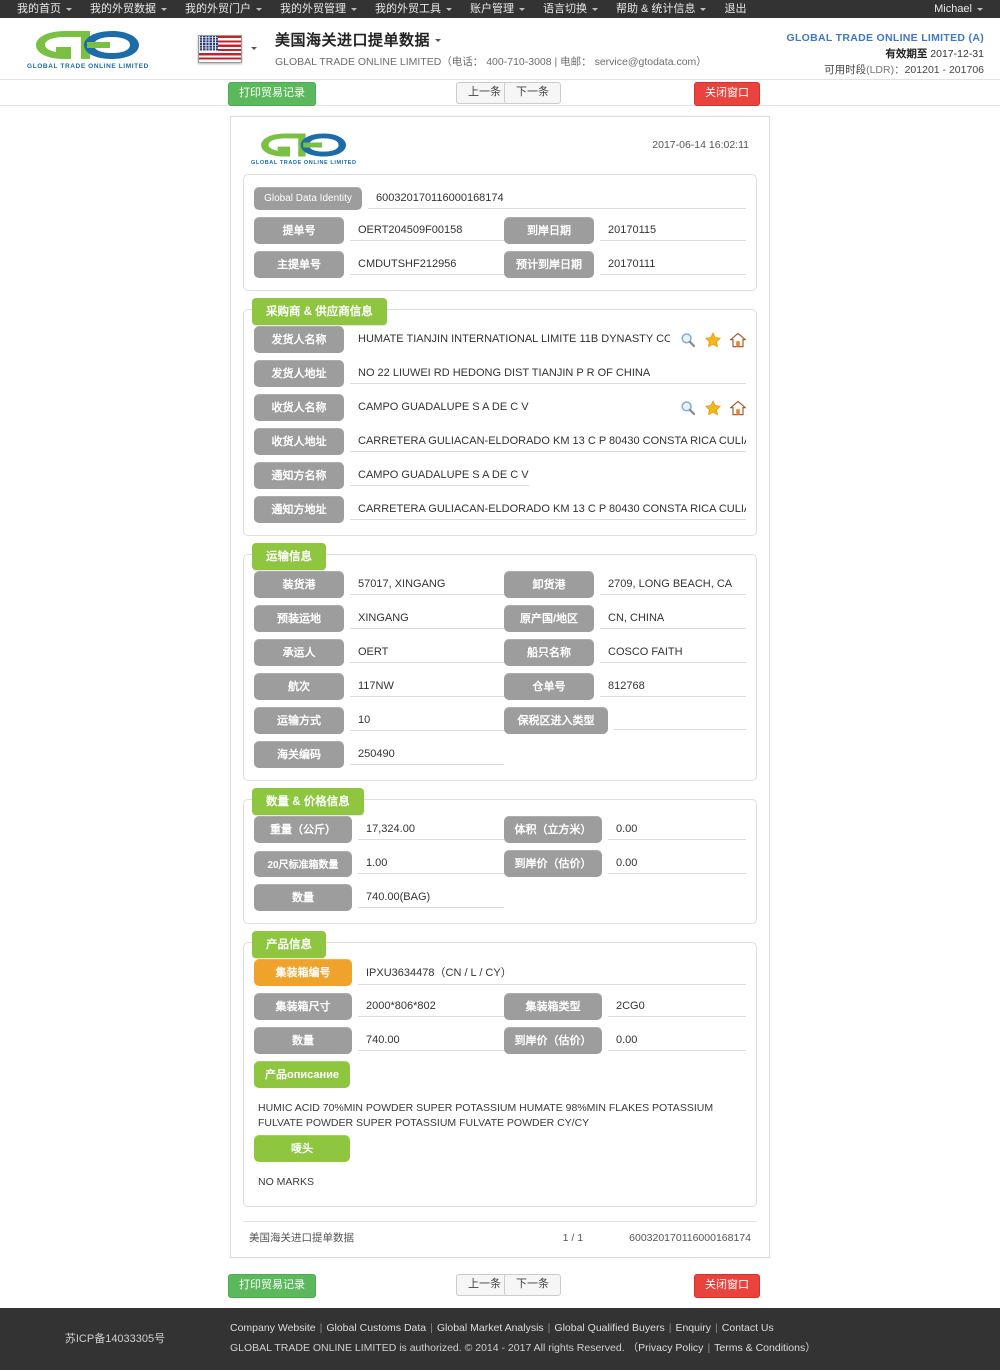 The image size is (1000, 1370). What do you see at coordinates (308, 801) in the screenshot?
I see `quantity-section-title: 数量 & 价格信息` at bounding box center [308, 801].